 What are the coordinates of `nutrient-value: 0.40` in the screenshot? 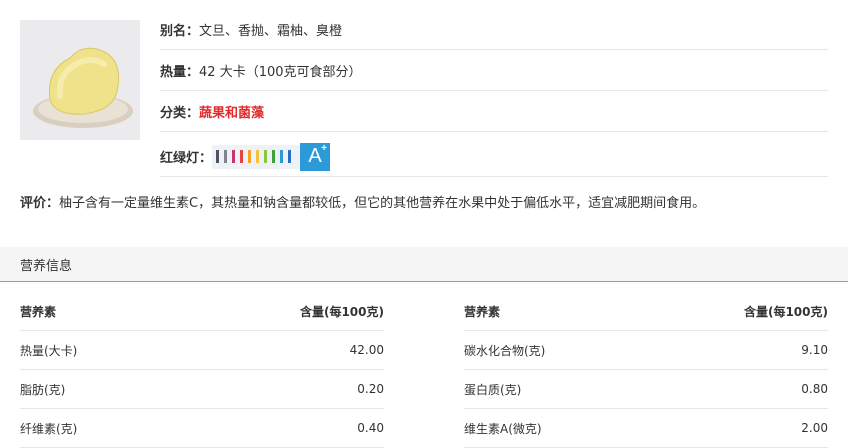 It's located at (370, 428).